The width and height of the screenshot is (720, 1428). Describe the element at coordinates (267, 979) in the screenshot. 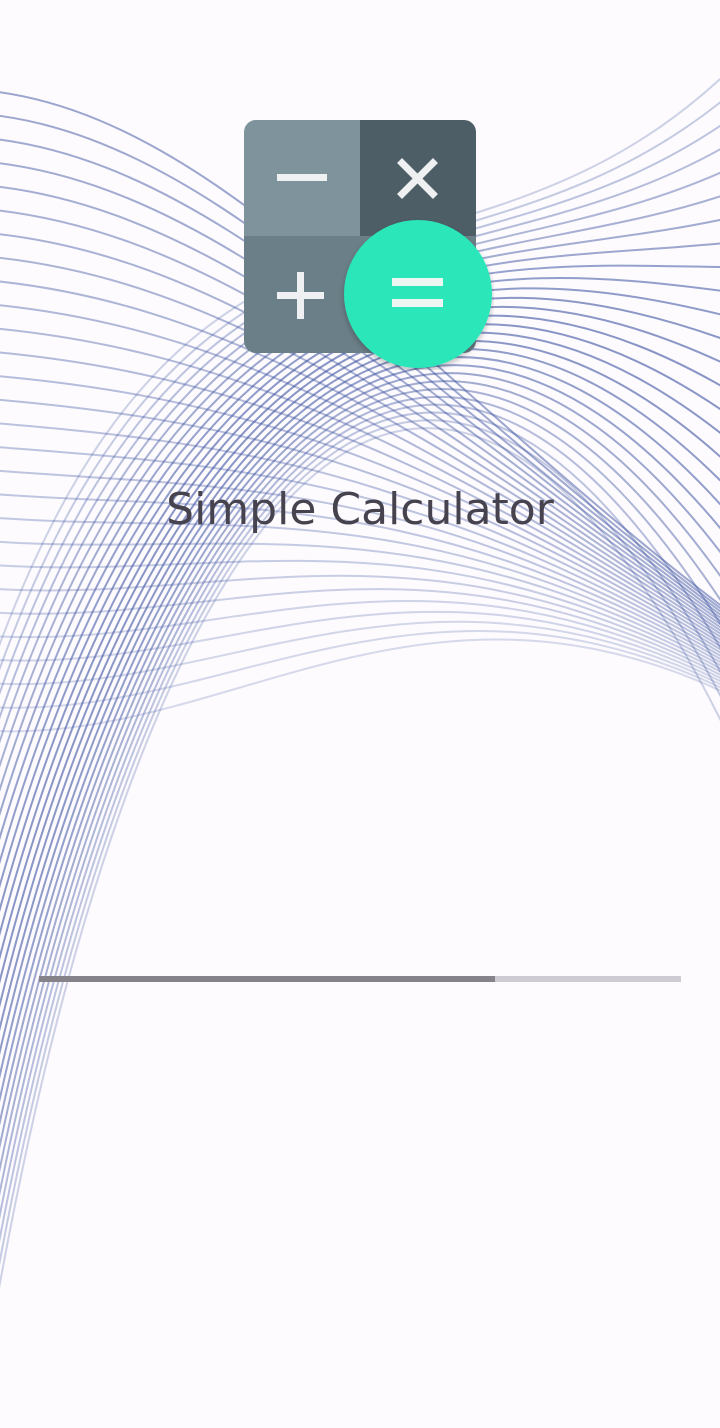

I see `loading-progress-fill` at that location.